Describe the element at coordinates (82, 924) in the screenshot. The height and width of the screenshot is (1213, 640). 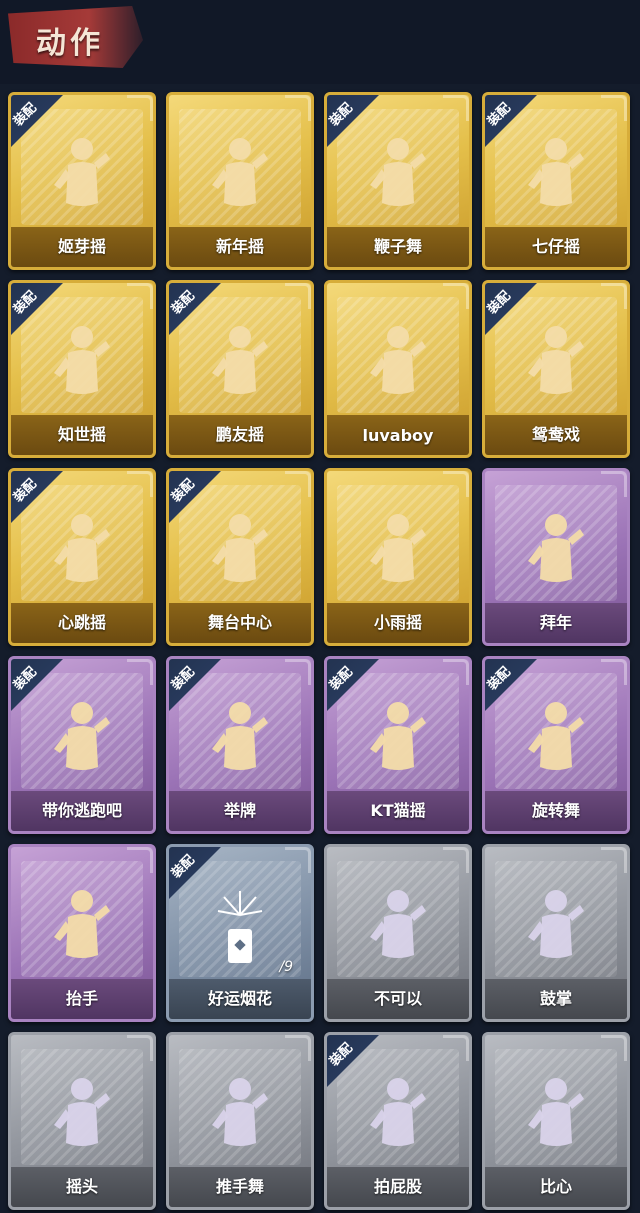
I see `raise-hand-figure-icon` at that location.